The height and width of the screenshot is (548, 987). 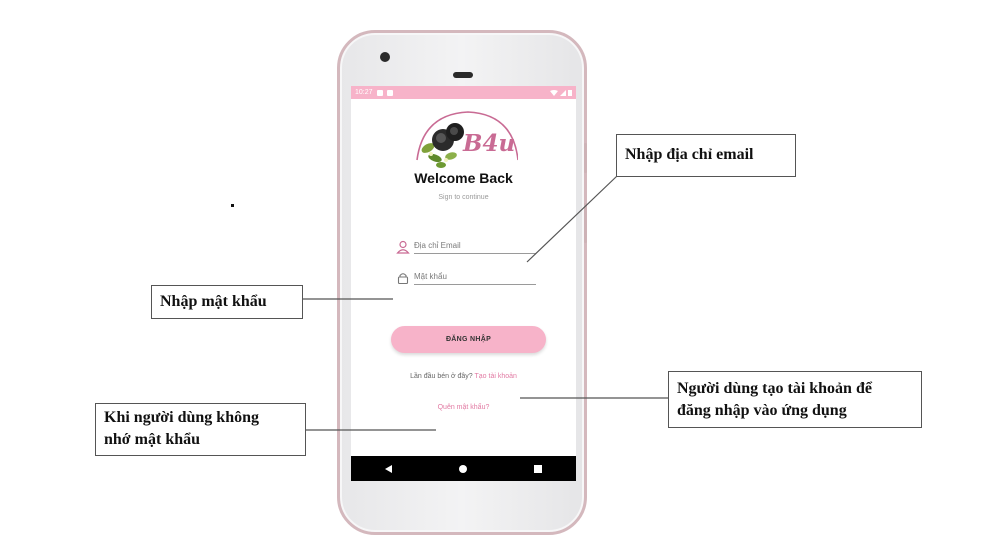 What do you see at coordinates (389, 92) in the screenshot?
I see `sim-icon` at bounding box center [389, 92].